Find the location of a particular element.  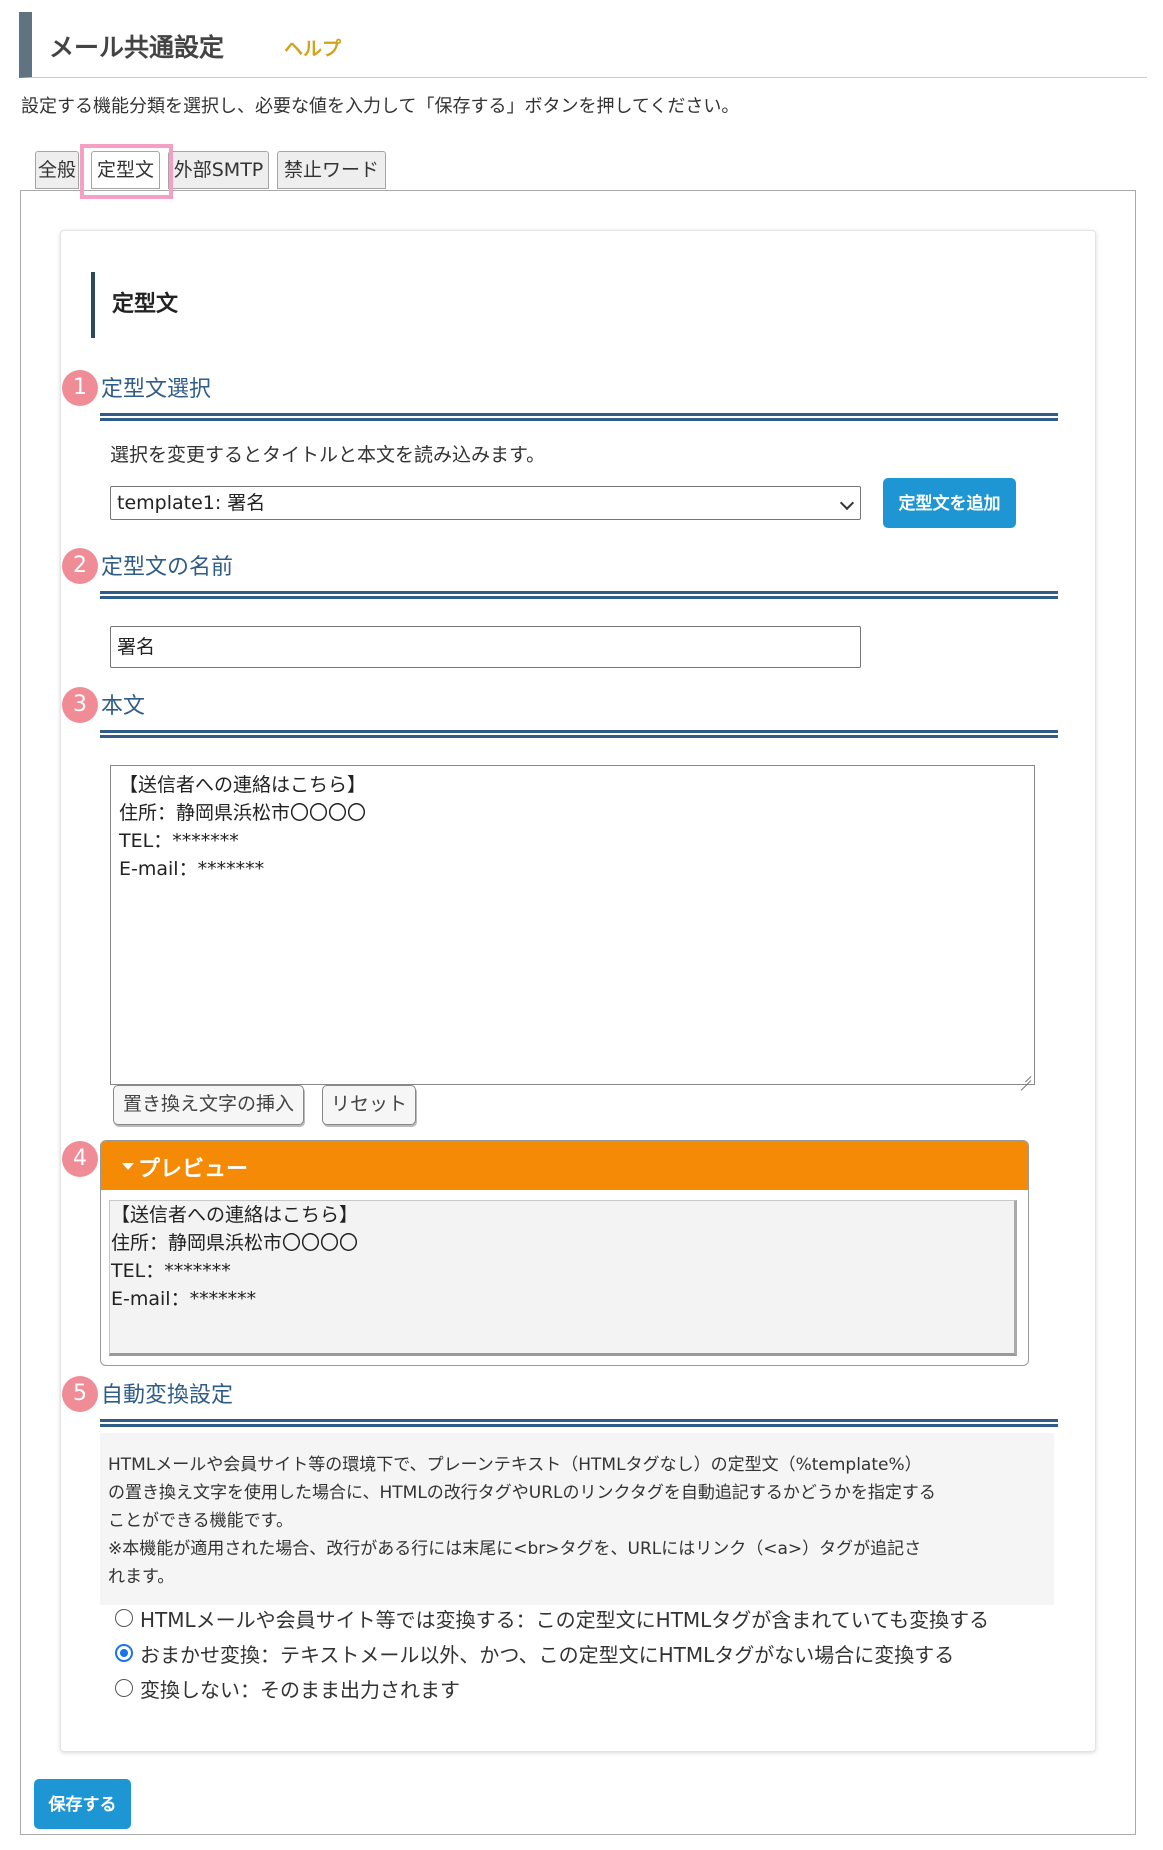

body-line: E-mail：******* is located at coordinates (192, 869).